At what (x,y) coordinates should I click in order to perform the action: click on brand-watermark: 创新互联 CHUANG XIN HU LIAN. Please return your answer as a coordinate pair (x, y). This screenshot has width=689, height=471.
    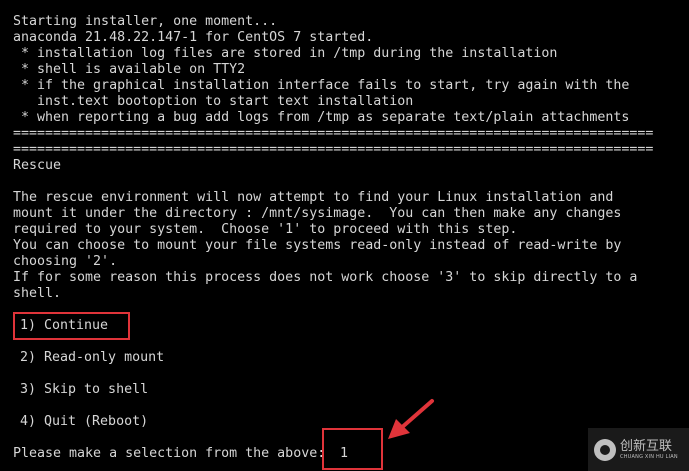
    Looking at the image, I should click on (638, 449).